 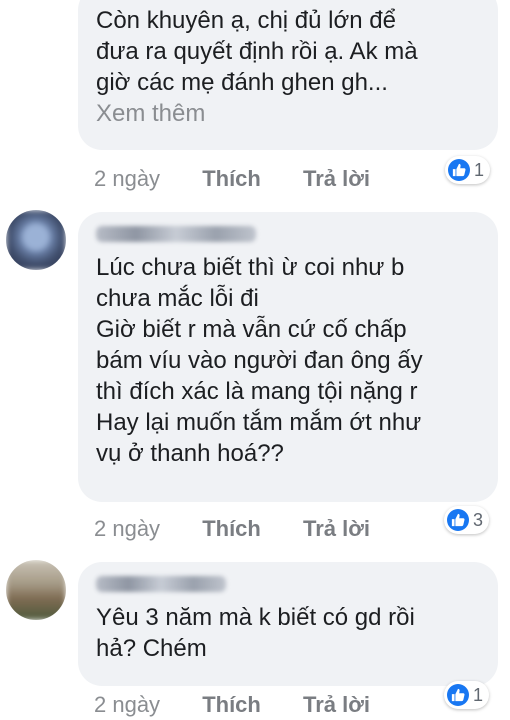 What do you see at coordinates (151, 648) in the screenshot?
I see `comment-text-line: hả? Chém` at bounding box center [151, 648].